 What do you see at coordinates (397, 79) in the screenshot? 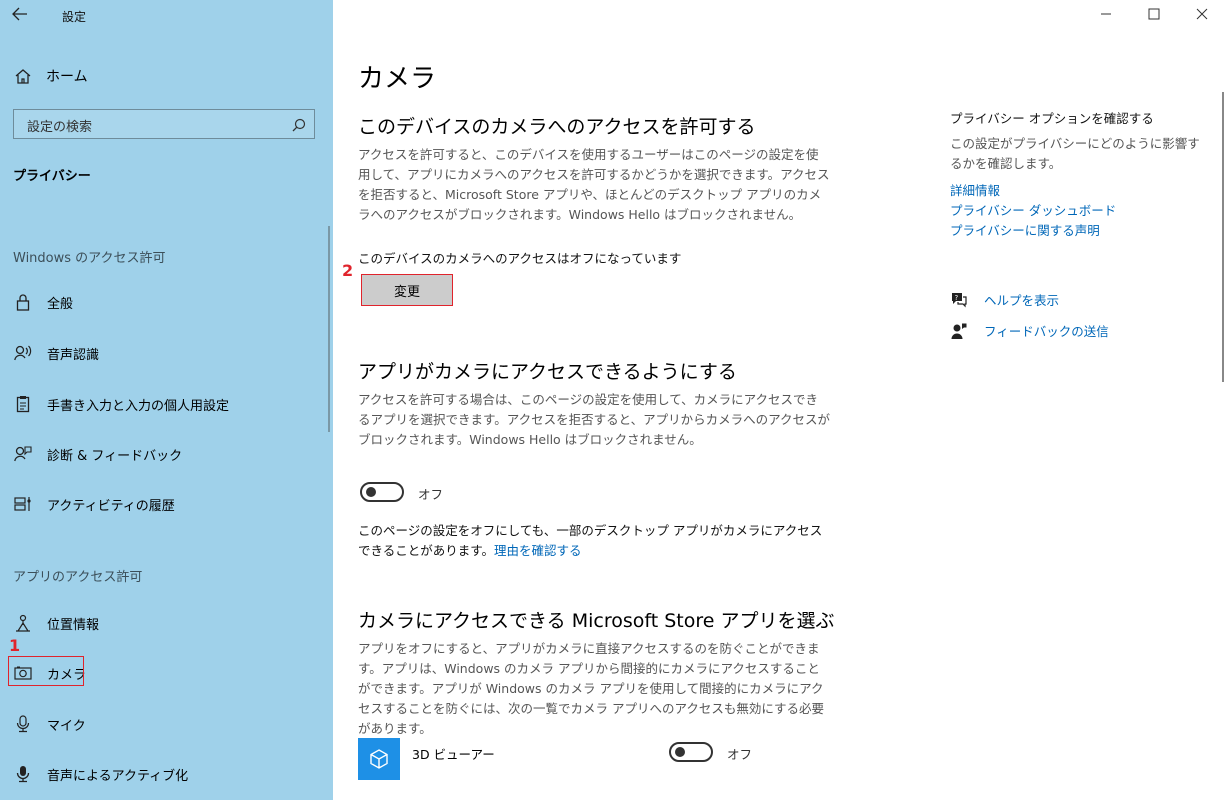
I see `page-title: カメラ` at bounding box center [397, 79].